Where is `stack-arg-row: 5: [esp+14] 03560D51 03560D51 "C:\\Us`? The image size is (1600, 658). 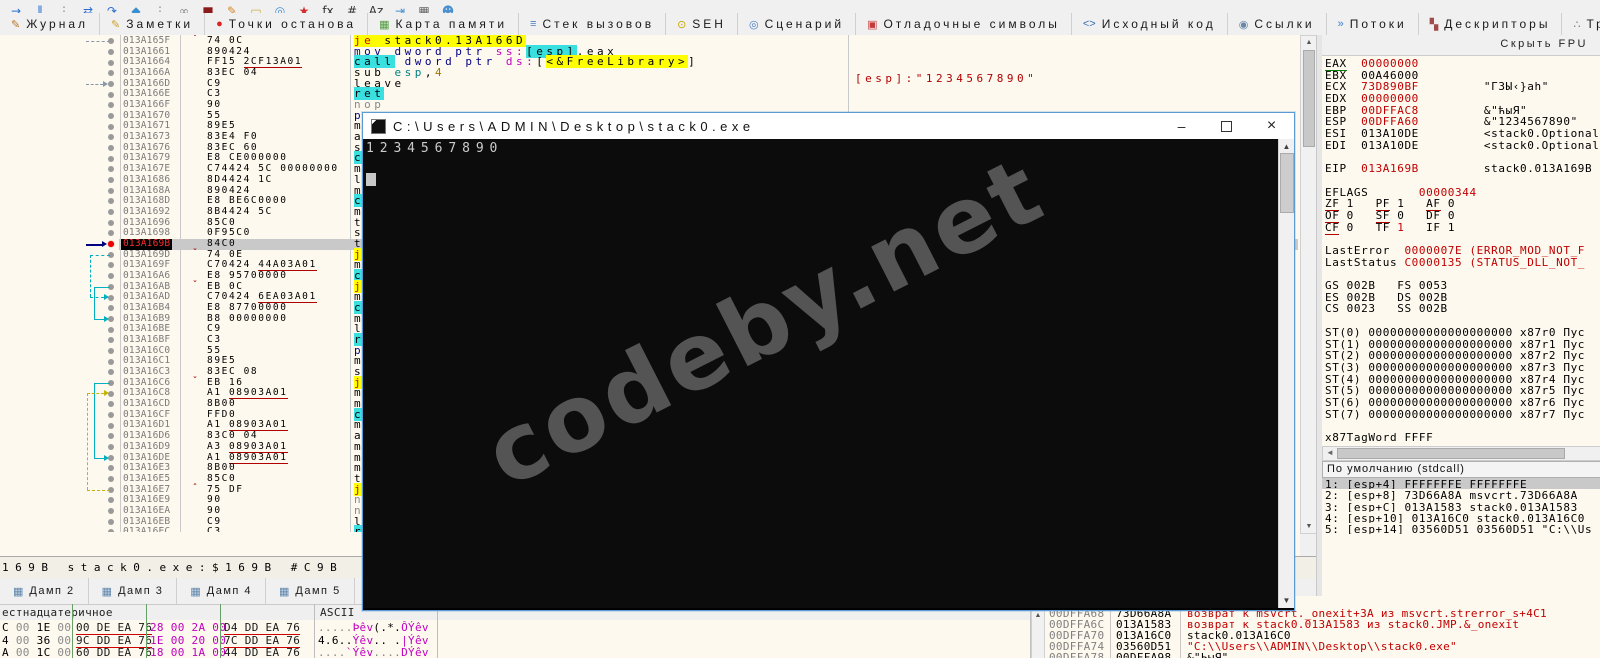 stack-arg-row: 5: [esp+14] 03560D51 03560D51 "C:\\Us is located at coordinates (1461, 528).